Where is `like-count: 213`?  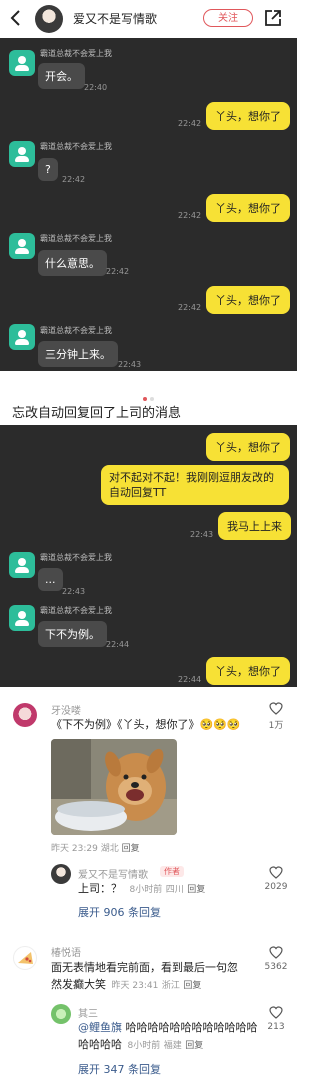 like-count: 213 is located at coordinates (276, 1027).